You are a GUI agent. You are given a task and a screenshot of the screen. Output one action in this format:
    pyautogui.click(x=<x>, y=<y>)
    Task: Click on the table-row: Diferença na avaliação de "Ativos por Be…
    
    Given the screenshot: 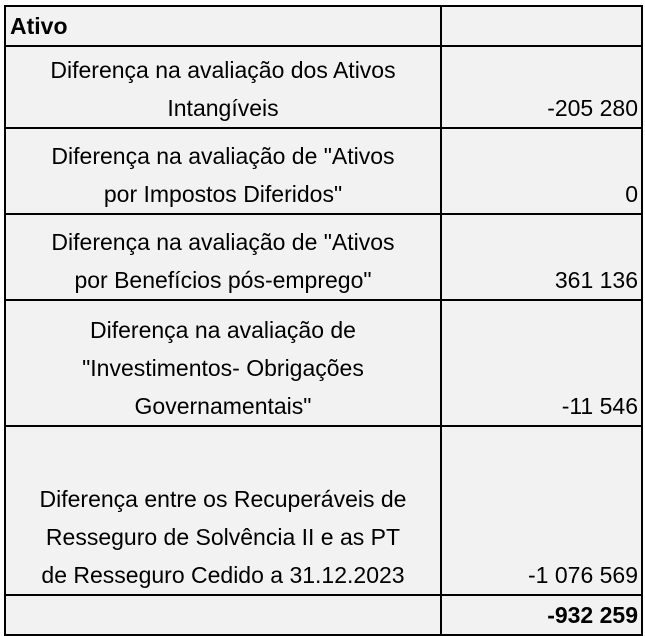 What is the action you would take?
    pyautogui.click(x=323, y=257)
    